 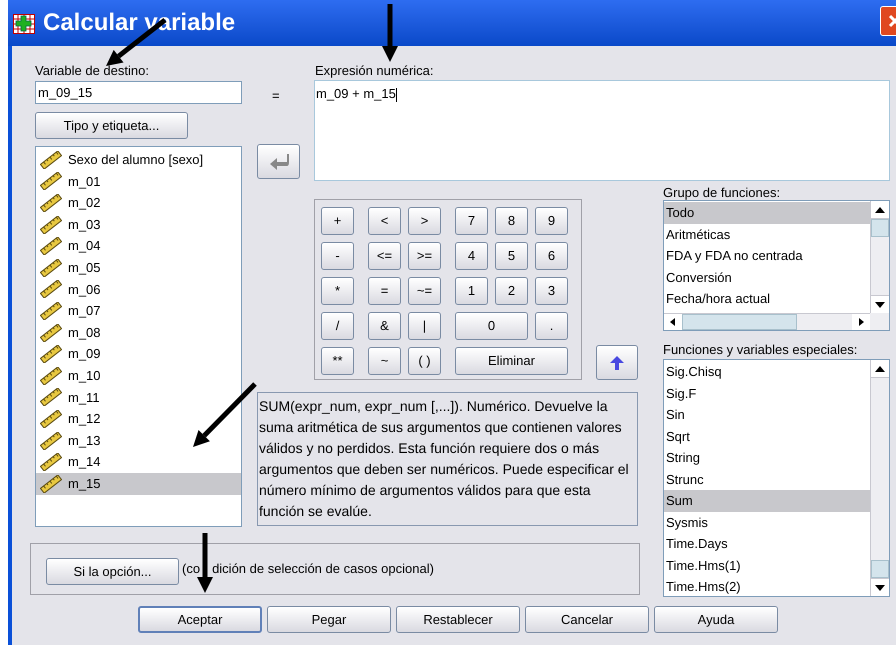 I want to click on keypad-key: >=, so click(x=424, y=256).